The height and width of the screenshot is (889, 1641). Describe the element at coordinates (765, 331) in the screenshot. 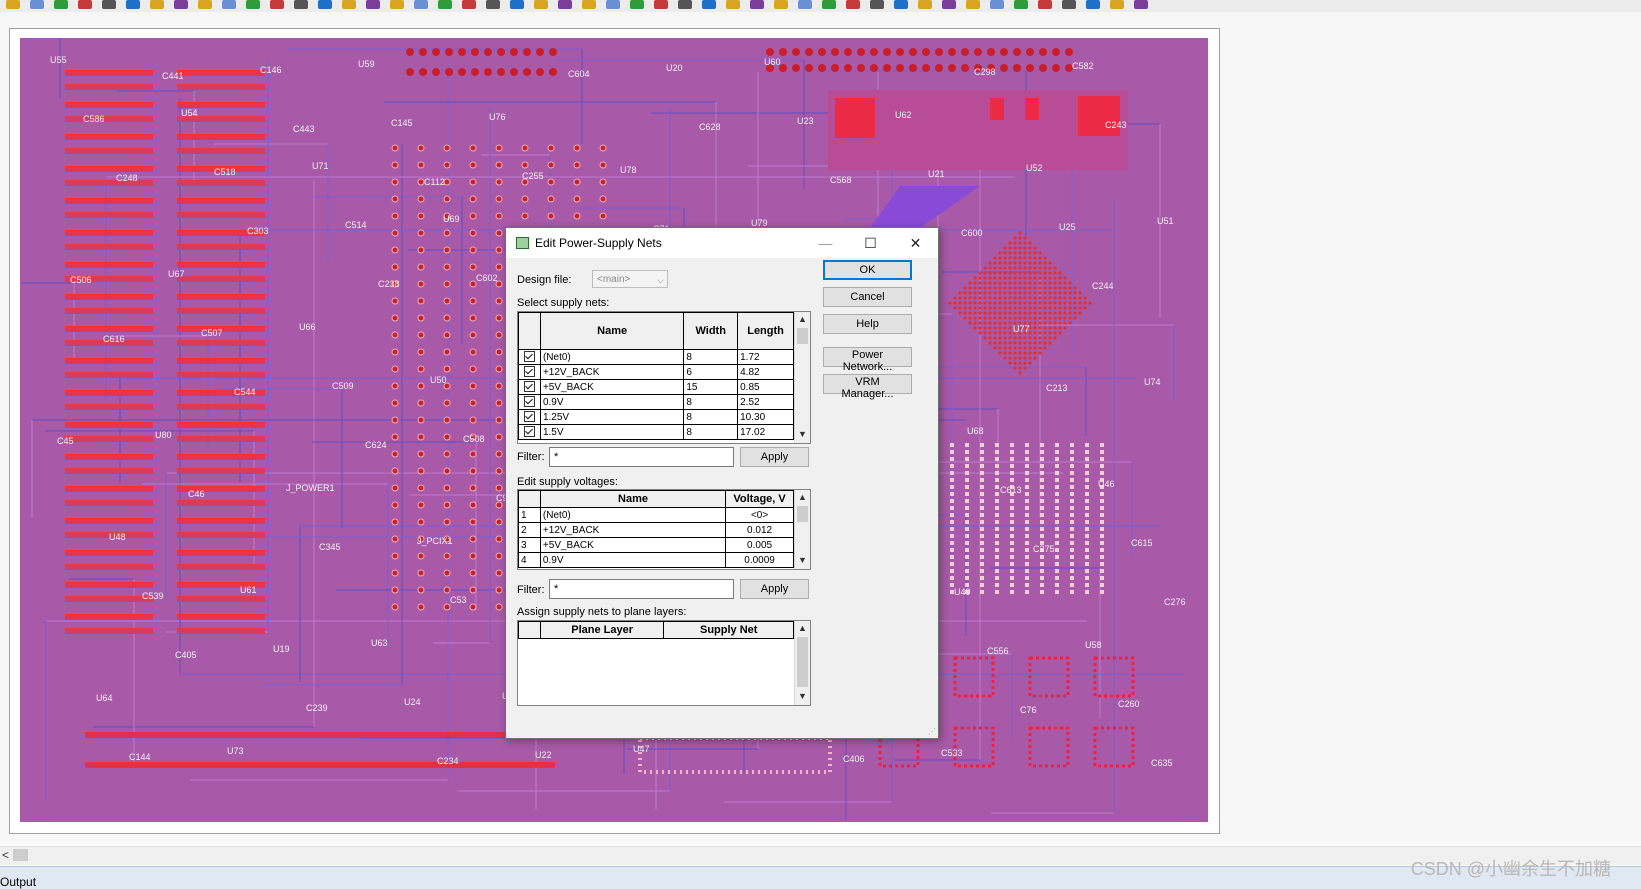

I see `column-header-length: Length` at that location.